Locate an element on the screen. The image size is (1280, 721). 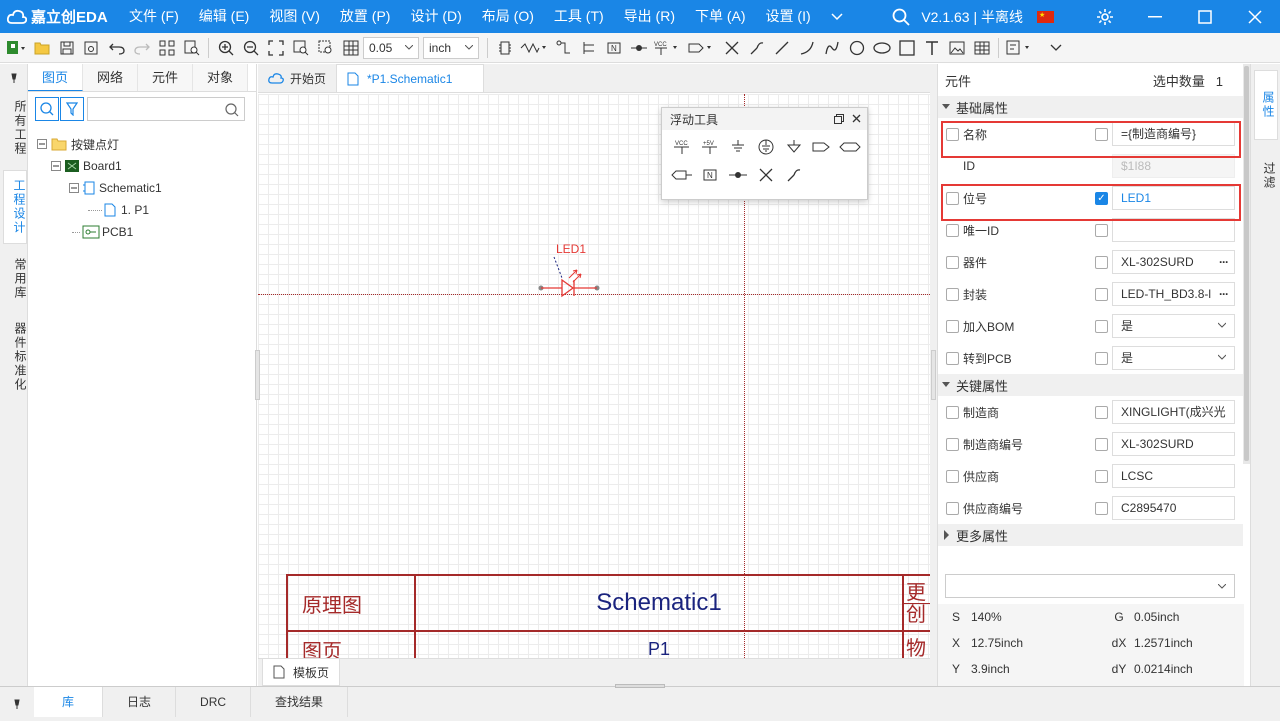
property-value-field: XL-302SURD ··· is located at coordinates (1173, 262).